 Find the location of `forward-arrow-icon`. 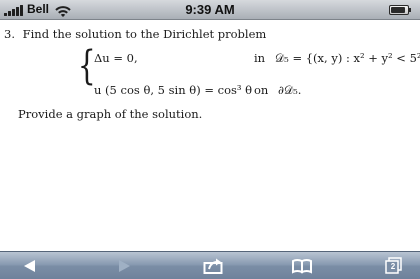

forward-arrow-icon is located at coordinates (124, 266).